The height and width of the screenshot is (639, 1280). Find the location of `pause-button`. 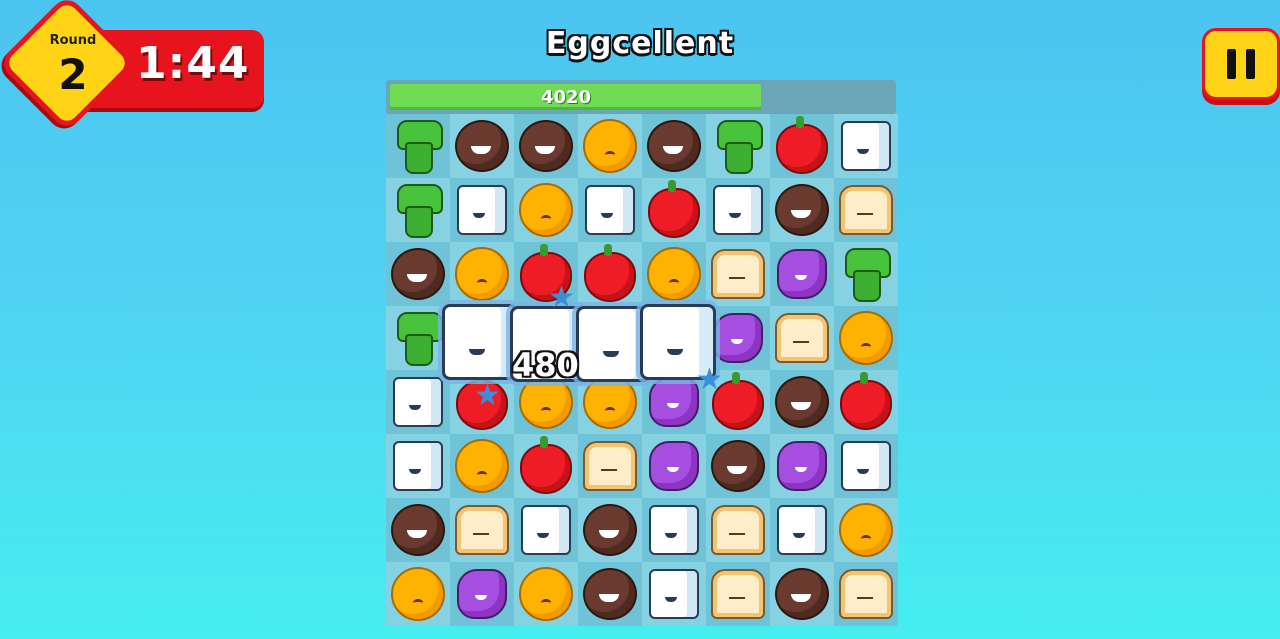

pause-button is located at coordinates (1241, 64).